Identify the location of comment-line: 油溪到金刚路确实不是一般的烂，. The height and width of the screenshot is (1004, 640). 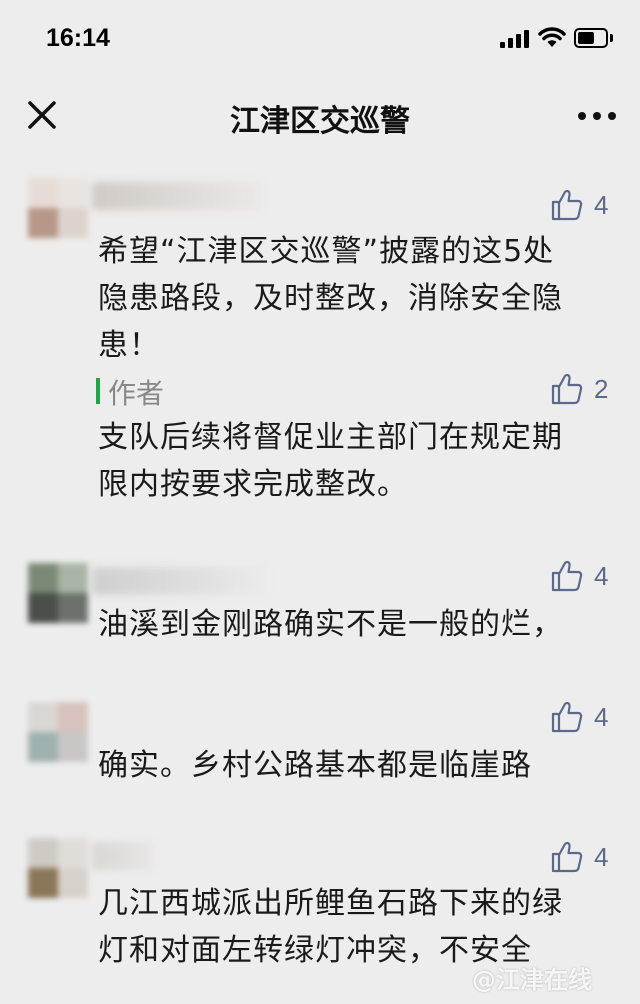
(330, 624).